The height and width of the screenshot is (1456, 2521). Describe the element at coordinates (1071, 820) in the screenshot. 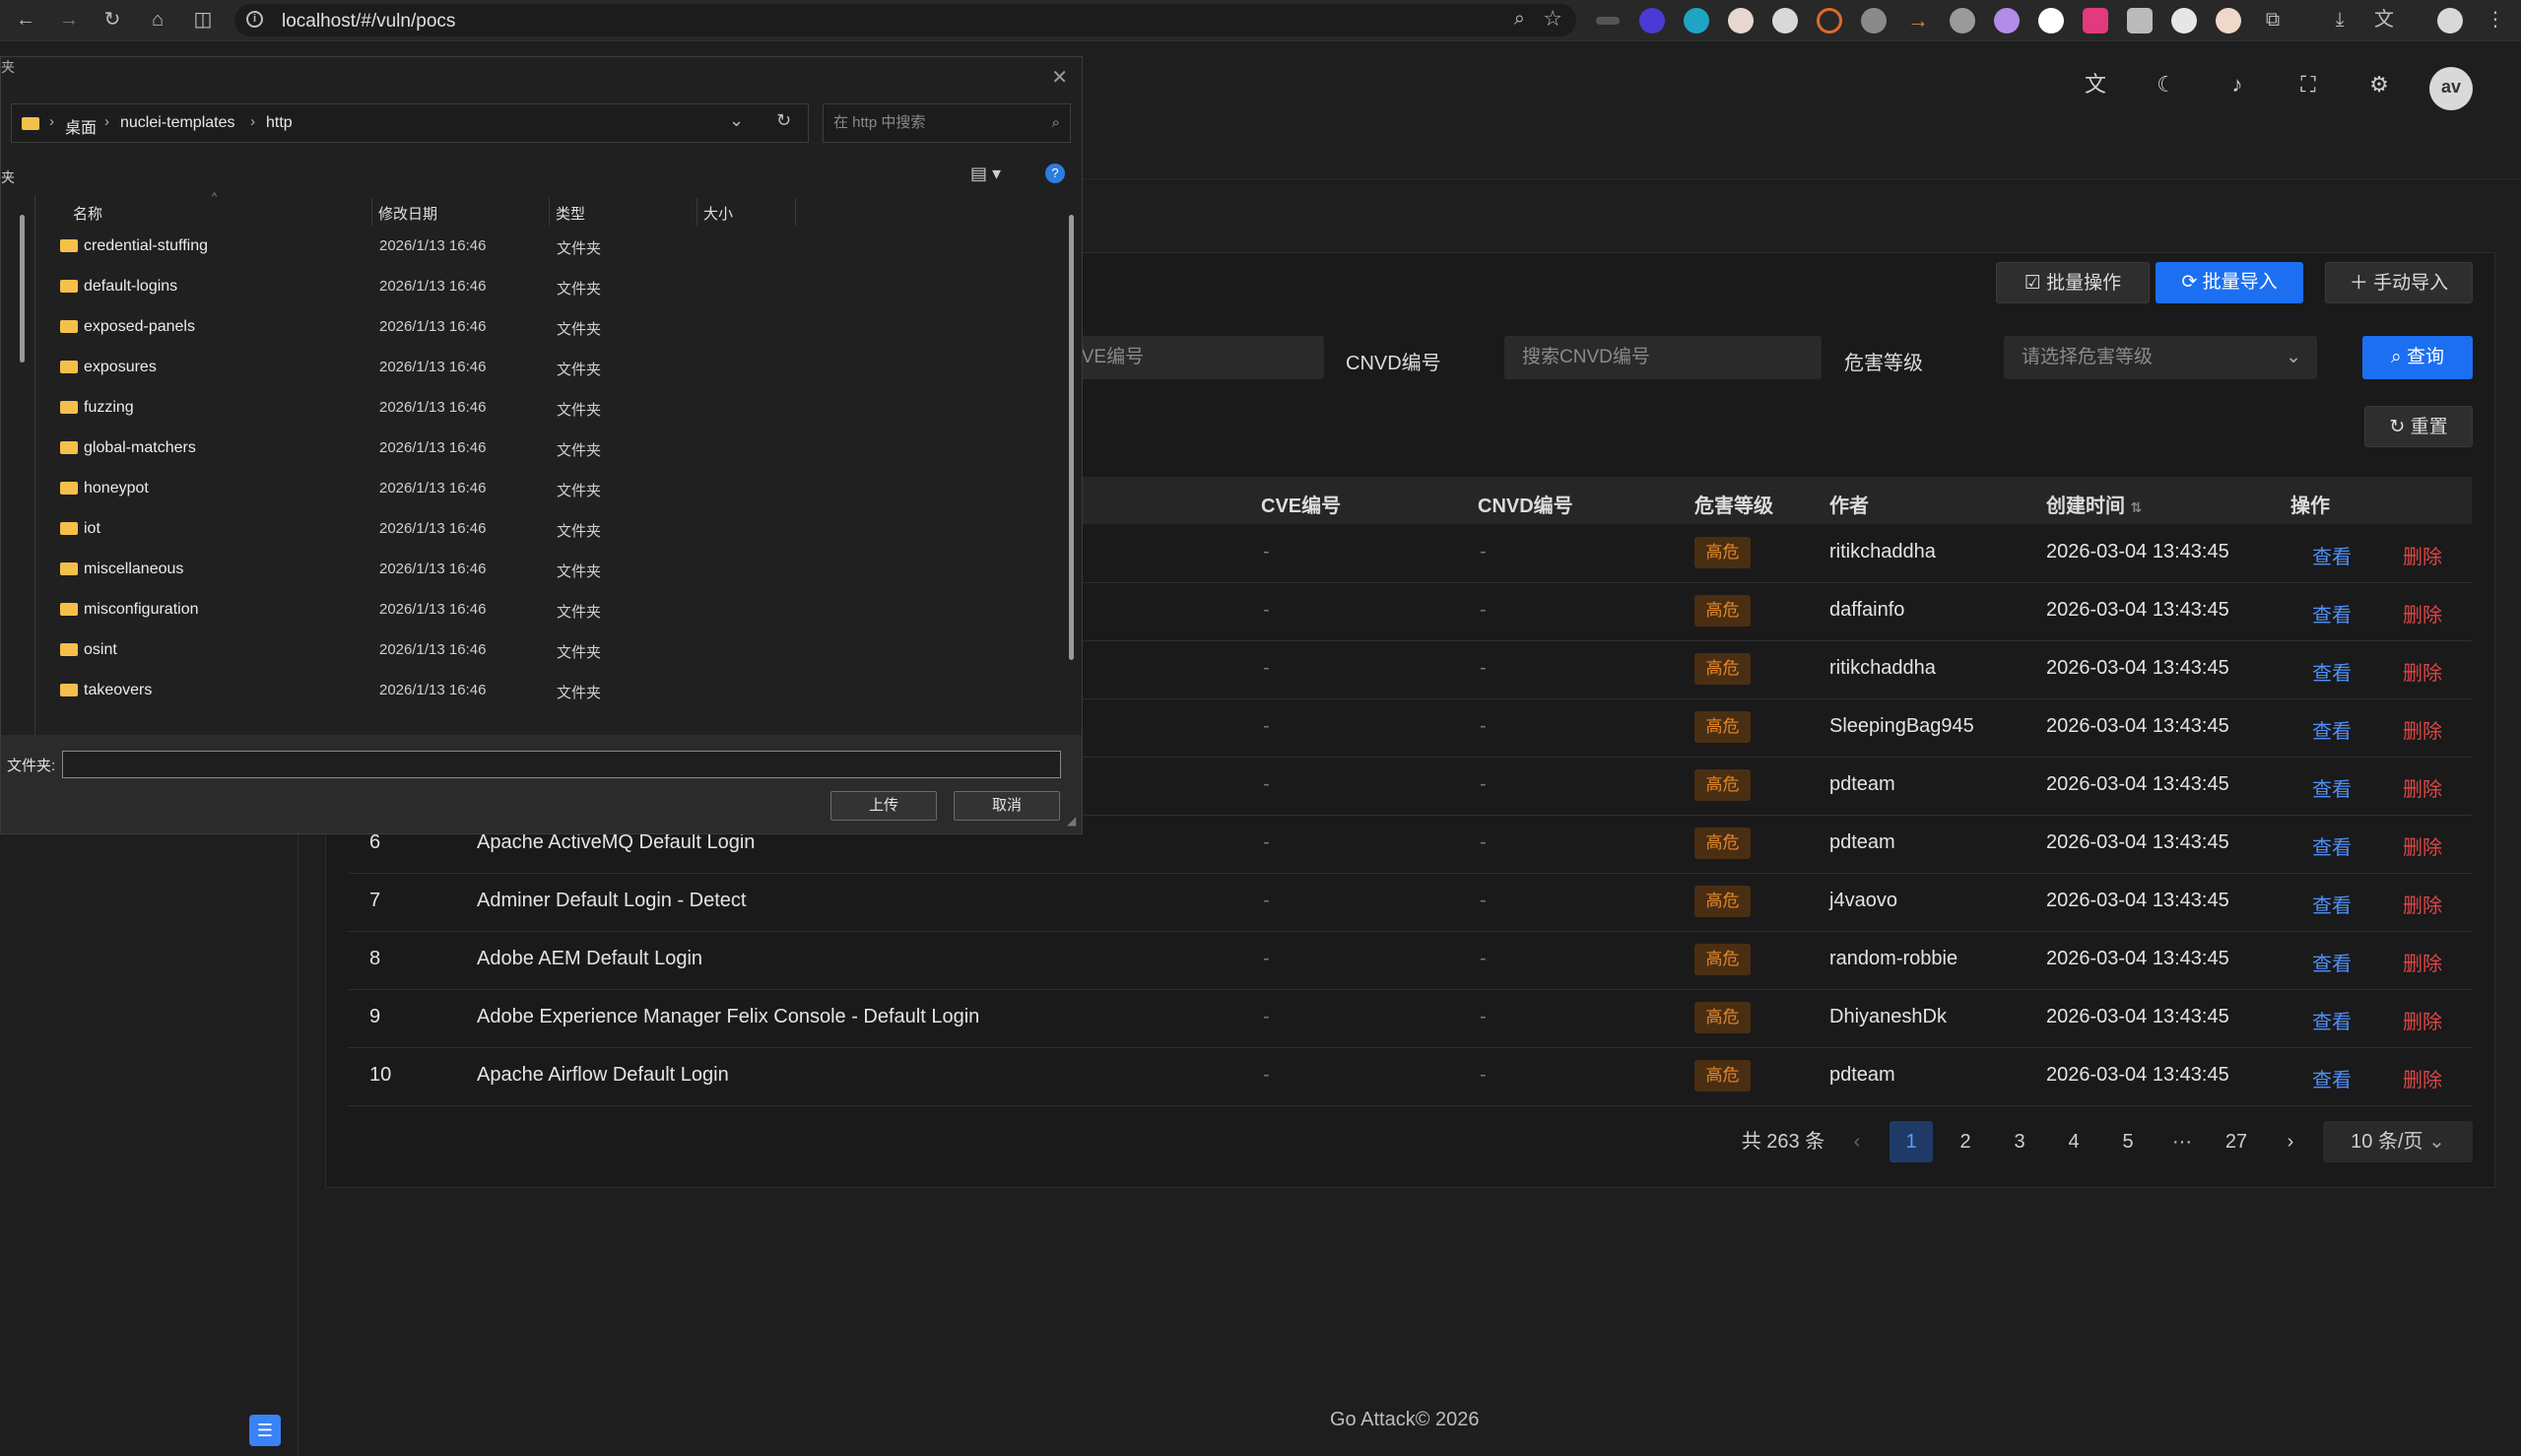

I see `resize-grip-icon: ◢` at that location.